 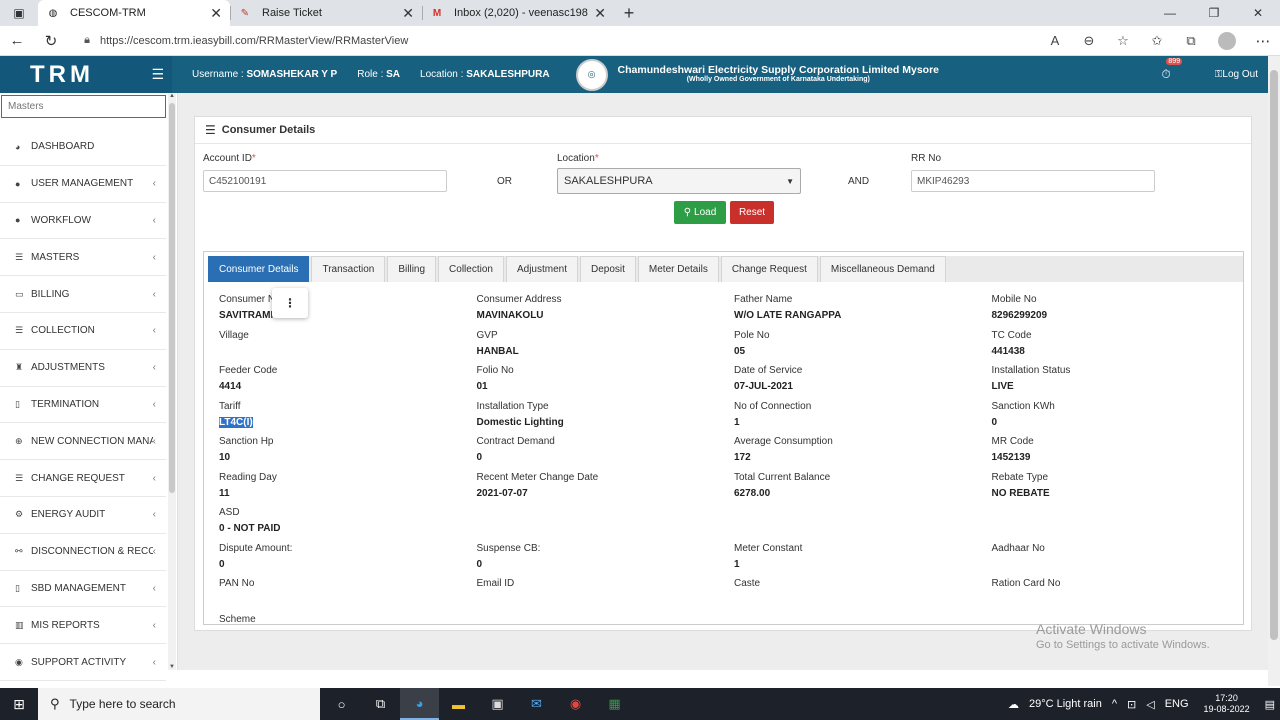 What do you see at coordinates (83, 589) in the screenshot?
I see `sidebar-item-sbd-management: ▯ SBD MANAGEMENT ‹` at bounding box center [83, 589].